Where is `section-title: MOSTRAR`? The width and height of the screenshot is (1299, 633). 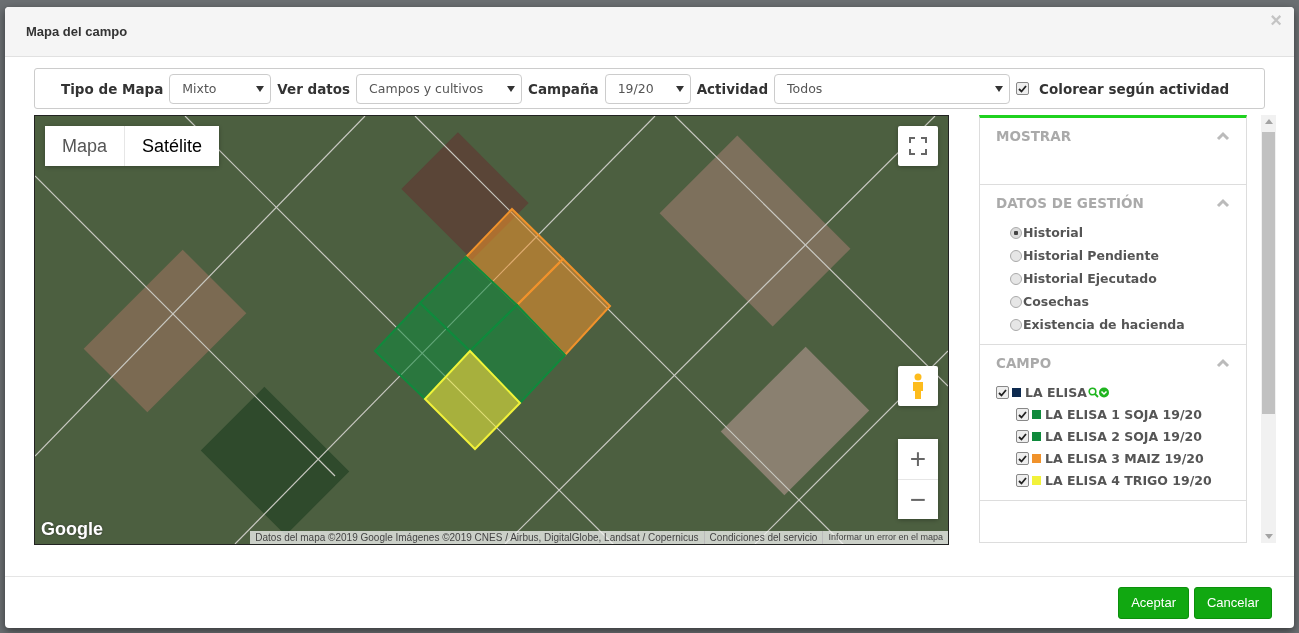
section-title: MOSTRAR is located at coordinates (1034, 136).